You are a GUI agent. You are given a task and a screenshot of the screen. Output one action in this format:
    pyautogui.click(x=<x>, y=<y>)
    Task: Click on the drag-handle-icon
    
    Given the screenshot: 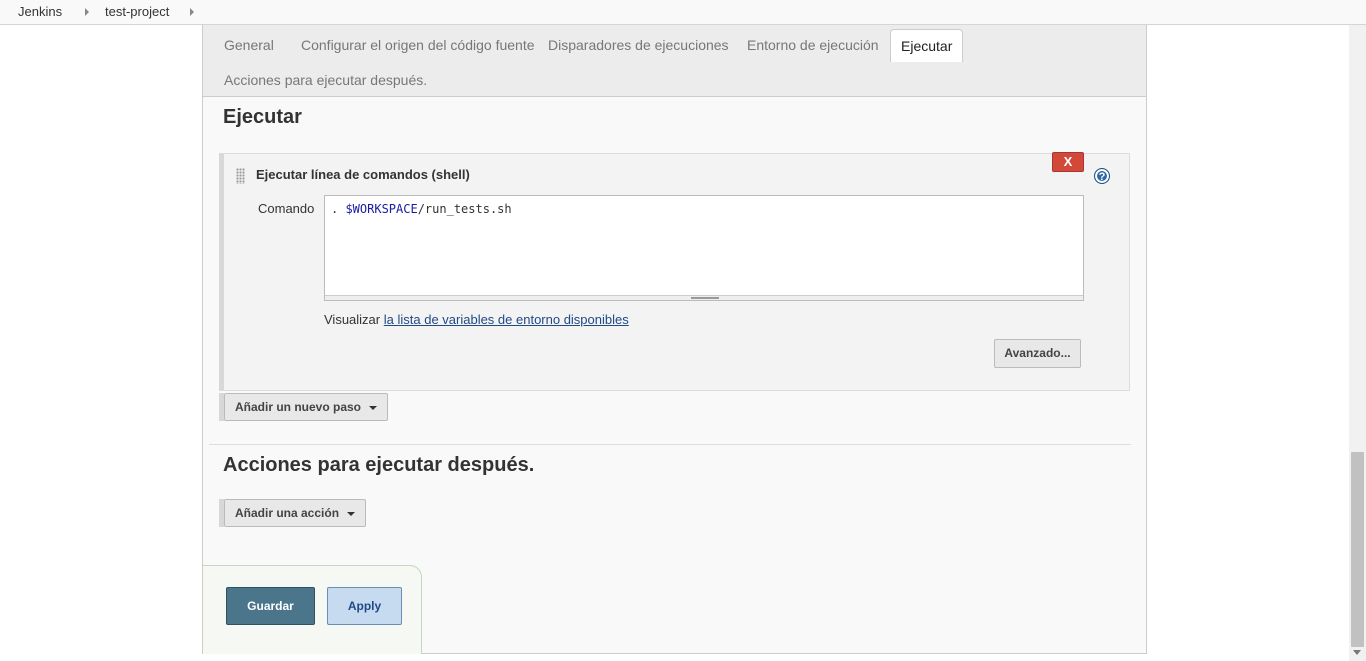 What is the action you would take?
    pyautogui.click(x=240, y=176)
    